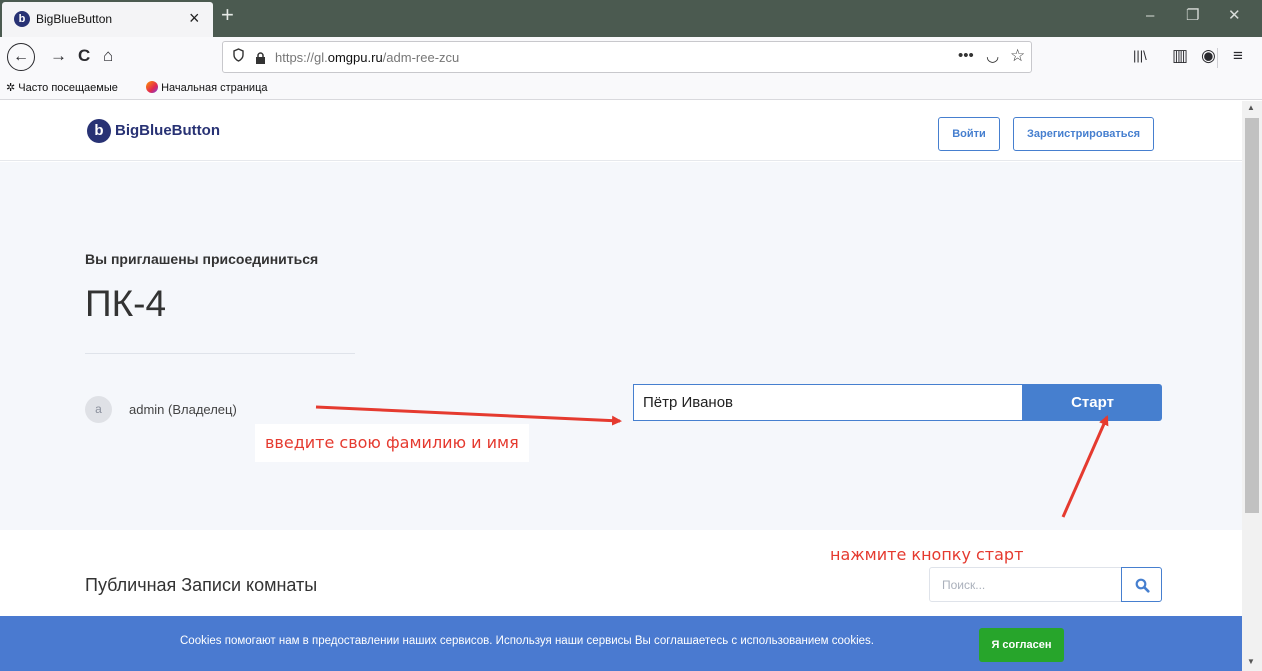 The height and width of the screenshot is (671, 1262). I want to click on reload-button: C, so click(84, 56).